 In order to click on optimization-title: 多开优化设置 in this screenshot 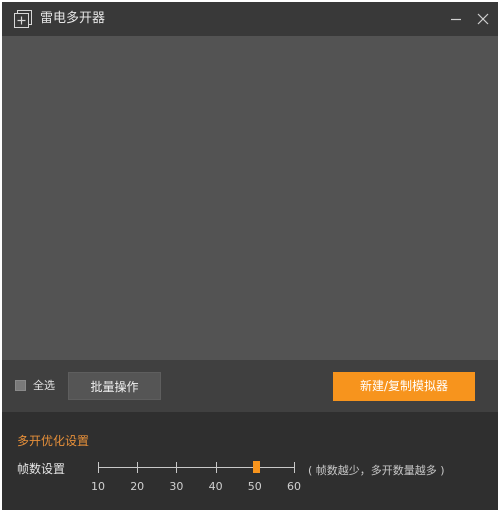, I will do `click(53, 441)`.